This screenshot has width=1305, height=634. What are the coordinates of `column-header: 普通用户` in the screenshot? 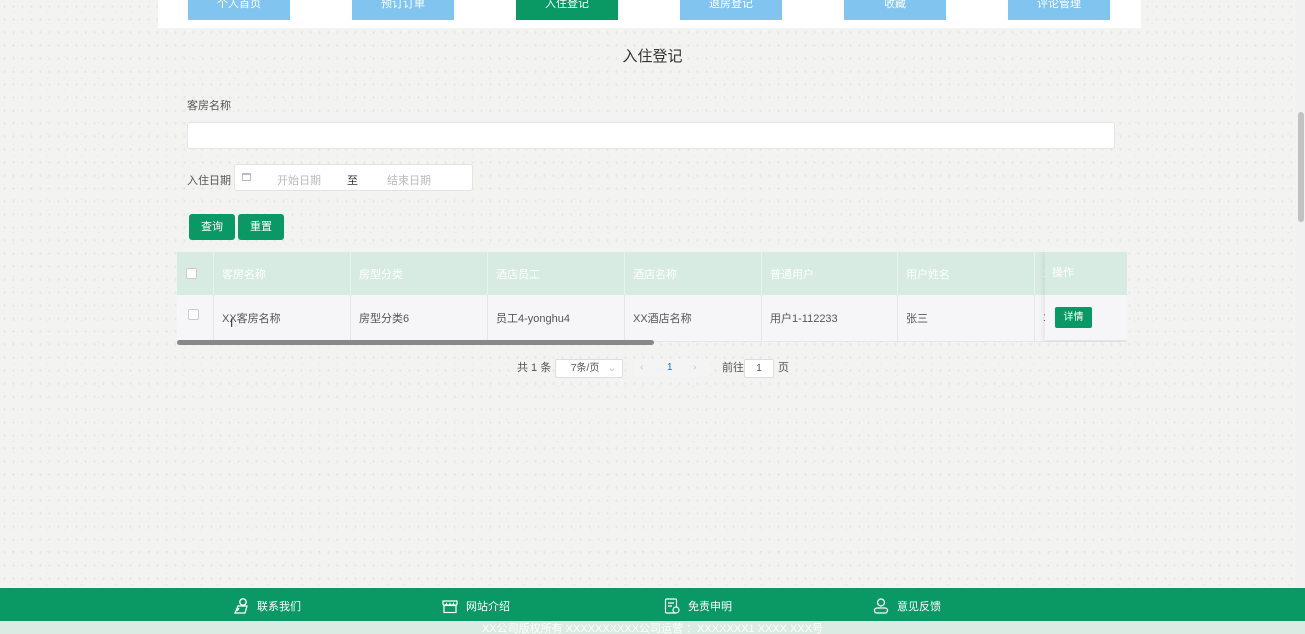 It's located at (830, 273).